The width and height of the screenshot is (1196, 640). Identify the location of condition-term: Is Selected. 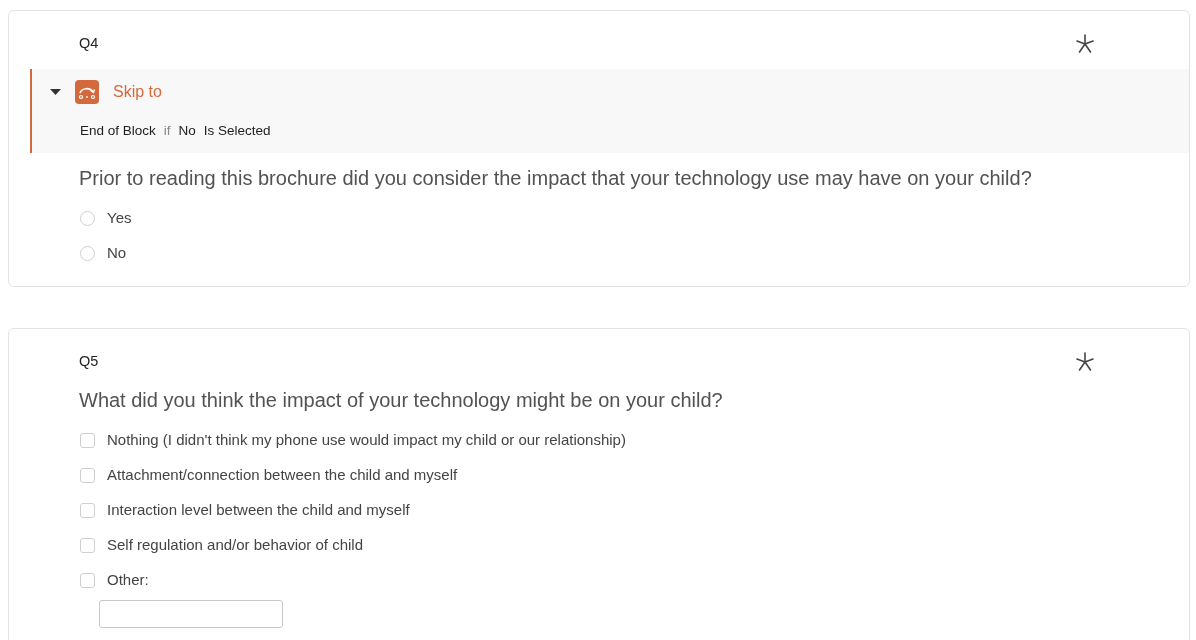
(237, 131).